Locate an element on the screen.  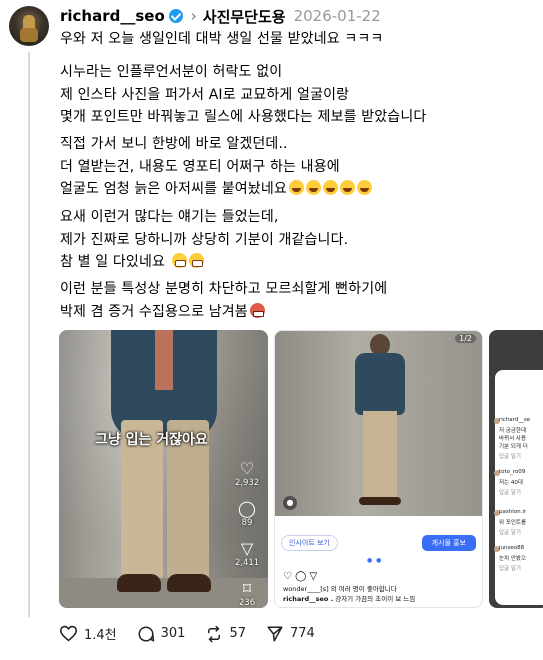
chevron-right-icon: › is located at coordinates (193, 16).